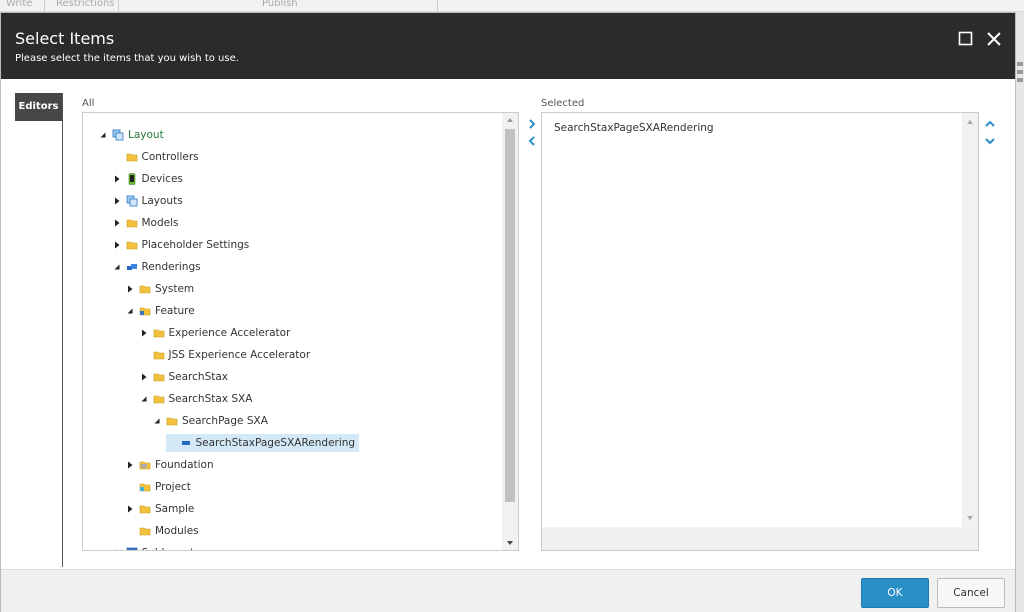 This screenshot has height=612, width=1024. What do you see at coordinates (971, 593) in the screenshot?
I see `cancel-button: Cancel` at bounding box center [971, 593].